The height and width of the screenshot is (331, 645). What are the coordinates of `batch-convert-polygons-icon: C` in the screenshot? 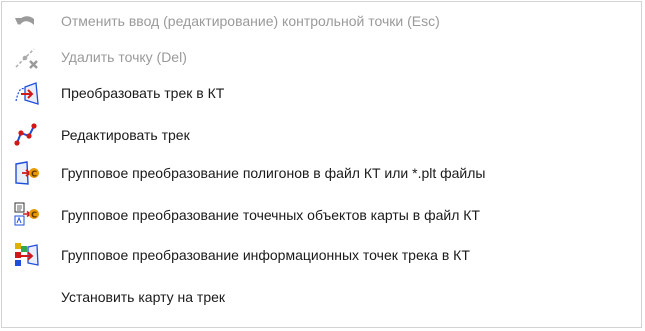 It's located at (26, 173).